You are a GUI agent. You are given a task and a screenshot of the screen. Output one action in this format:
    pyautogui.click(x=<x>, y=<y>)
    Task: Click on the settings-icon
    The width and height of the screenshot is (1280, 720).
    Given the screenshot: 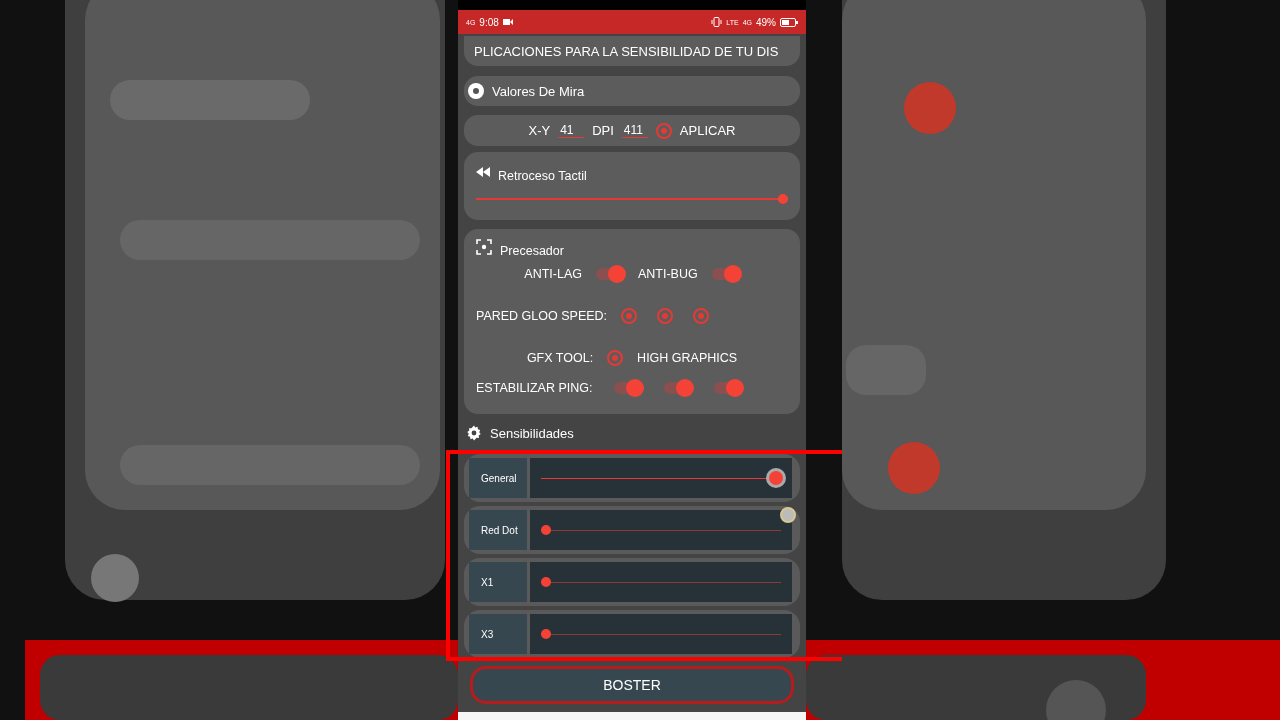 What is the action you would take?
    pyautogui.click(x=474, y=433)
    